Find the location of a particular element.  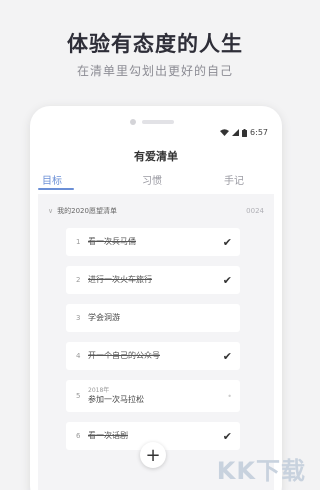

status-time: 6:57 is located at coordinates (259, 132).